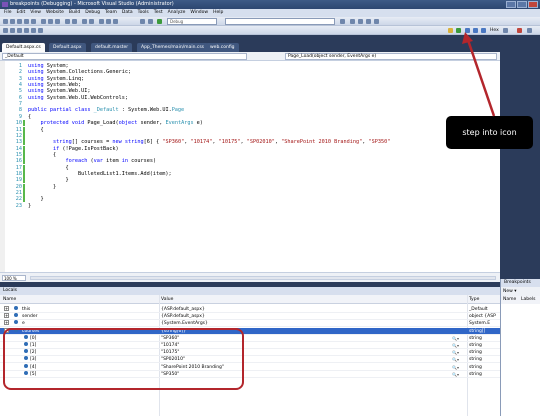 The width and height of the screenshot is (540, 416). Describe the element at coordinates (143, 13) in the screenshot. I see `menu-item: Tools` at that location.